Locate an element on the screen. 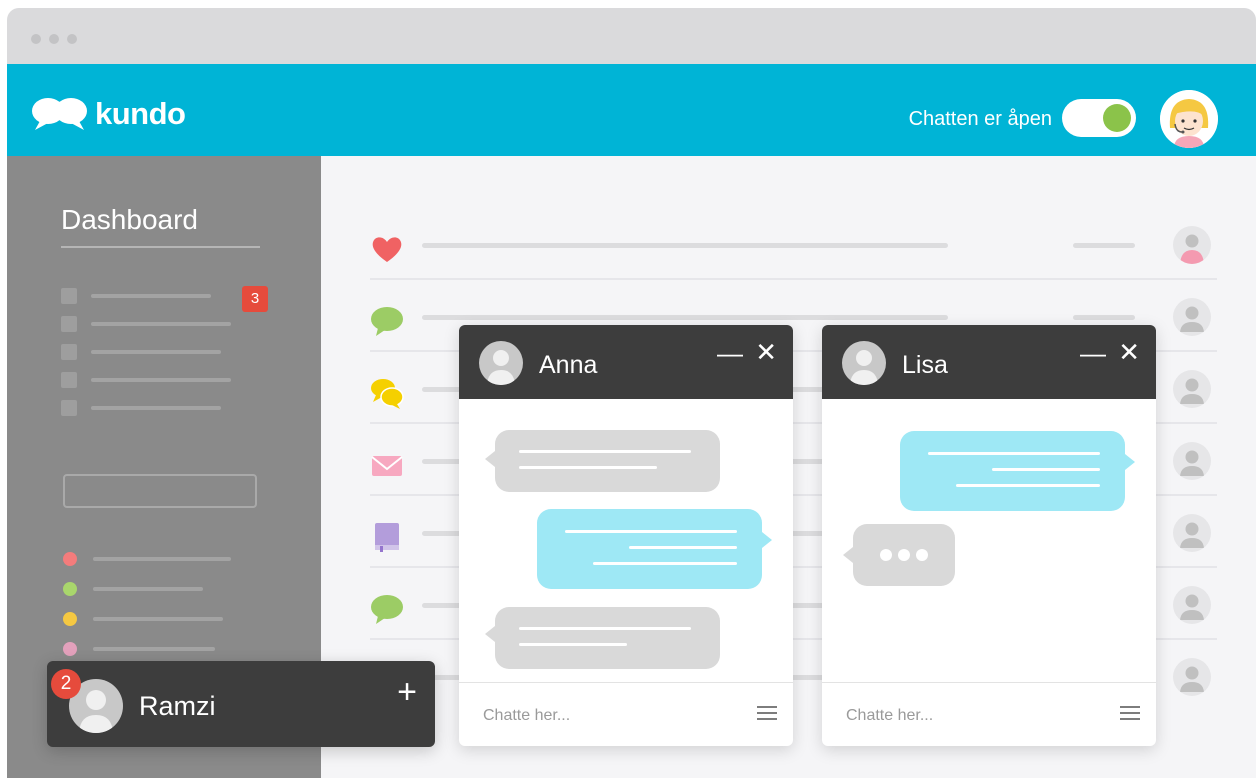  agent-avatar is located at coordinates (1189, 119).